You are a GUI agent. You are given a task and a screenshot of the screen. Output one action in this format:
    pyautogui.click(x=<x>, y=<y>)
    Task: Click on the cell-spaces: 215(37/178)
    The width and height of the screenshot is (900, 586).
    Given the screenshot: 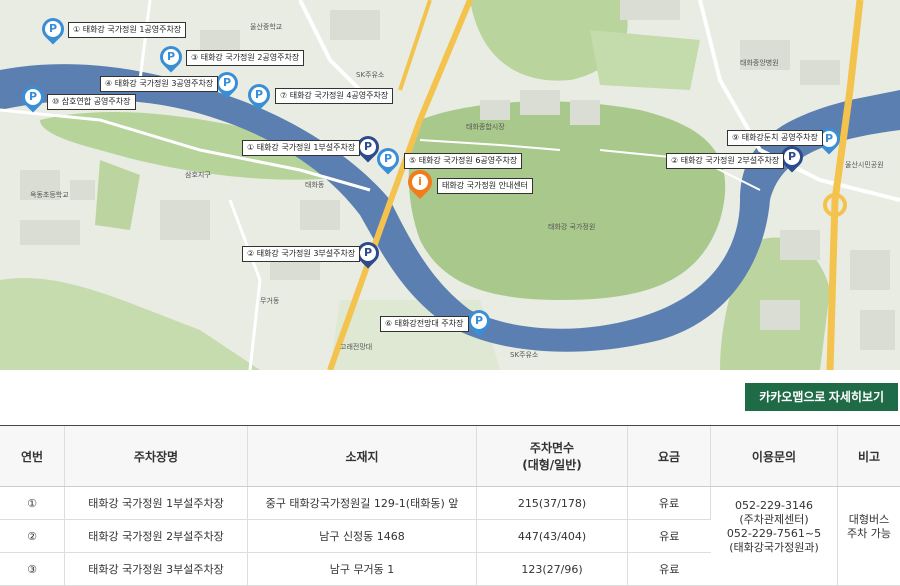 What is the action you would take?
    pyautogui.click(x=552, y=503)
    